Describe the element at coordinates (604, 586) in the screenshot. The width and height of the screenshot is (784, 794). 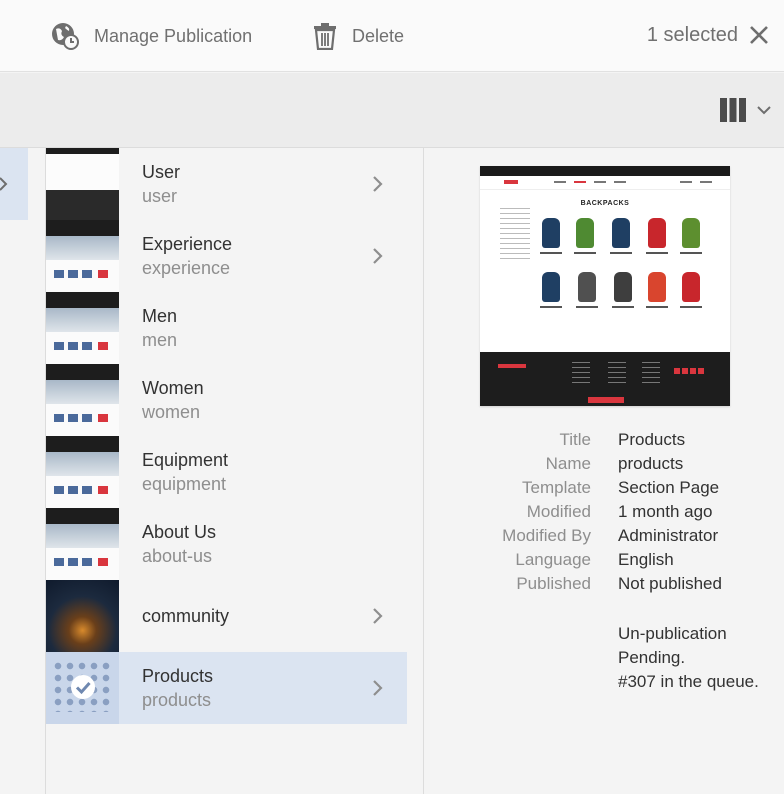
I see `property-row: Published Not published` at that location.